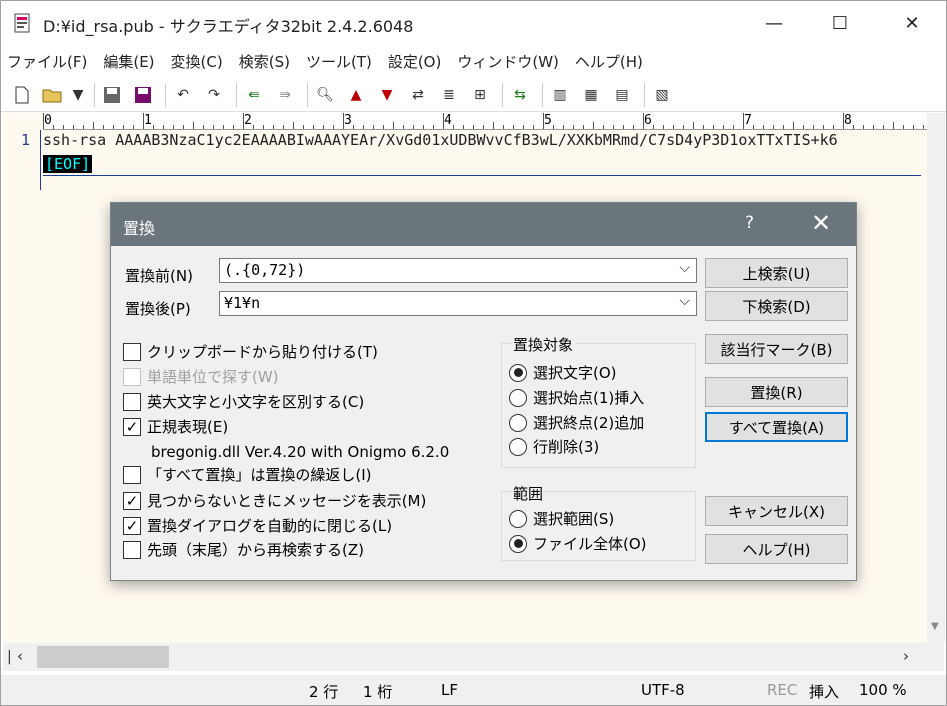  I want to click on dialog-close-icon: ✕, so click(821, 223).